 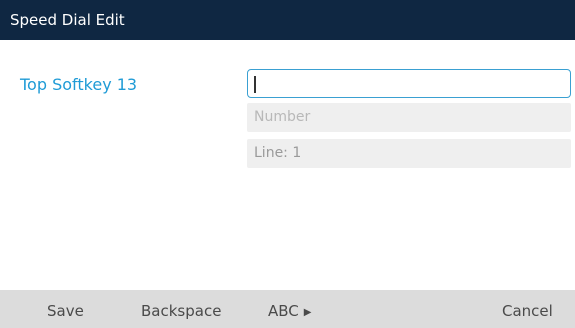 I want to click on line-select: Line: 1, so click(x=409, y=153).